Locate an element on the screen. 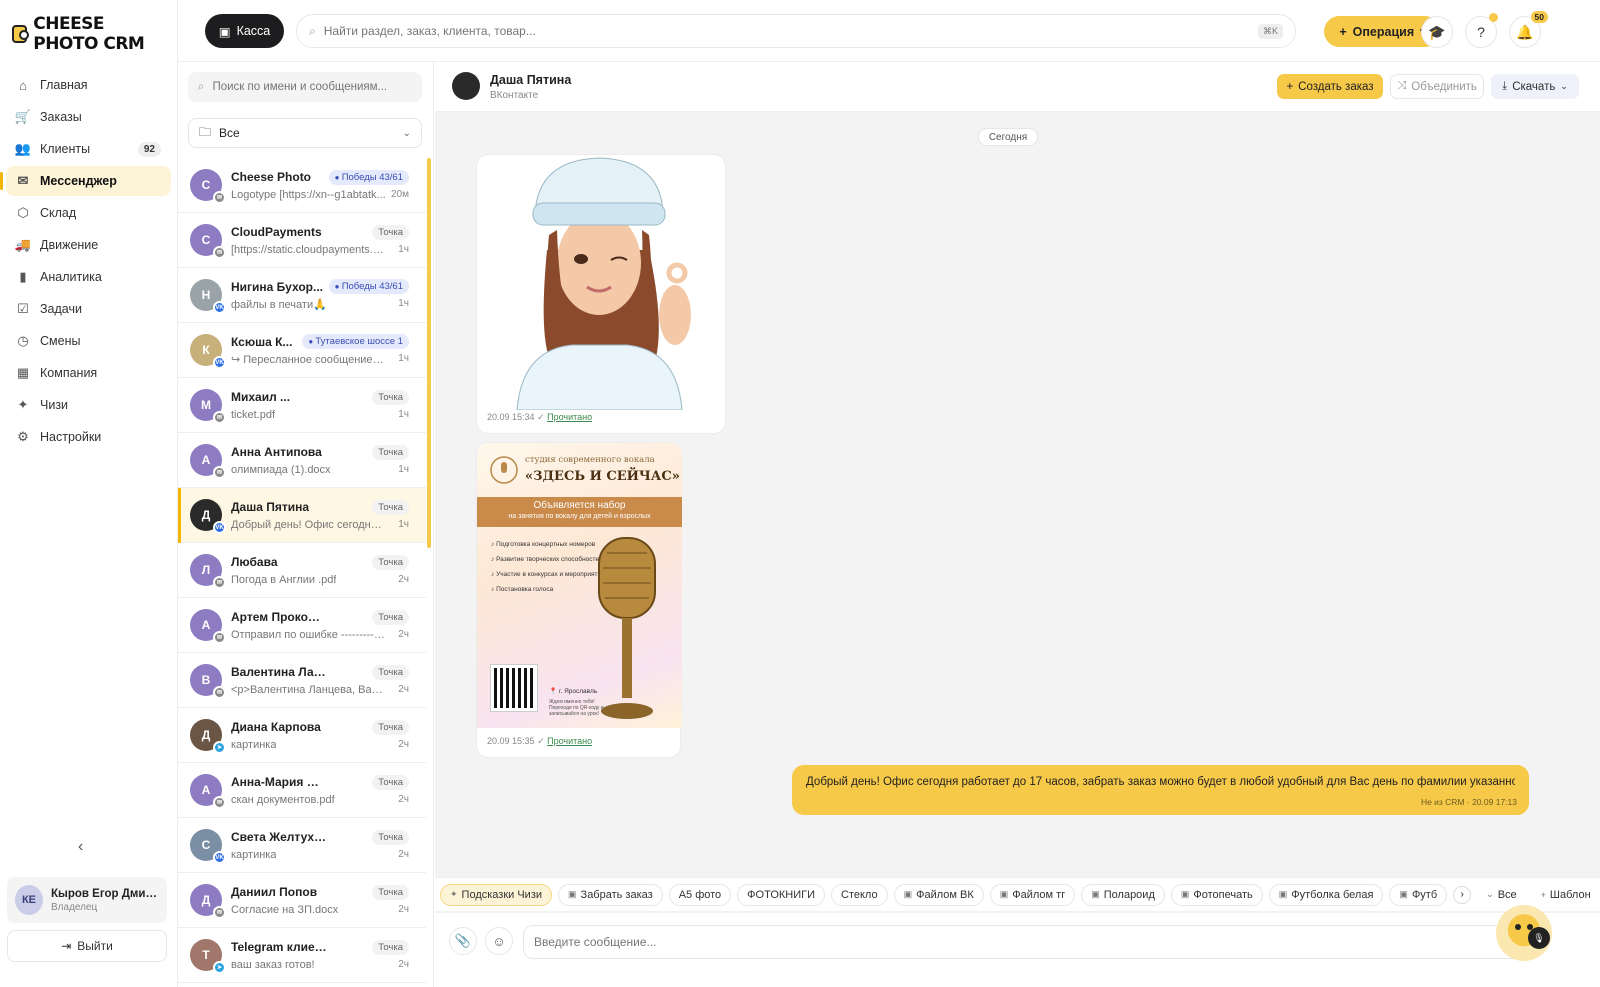 The width and height of the screenshot is (1600, 987). poster-band-title: Объявляется набор is located at coordinates (579, 505).